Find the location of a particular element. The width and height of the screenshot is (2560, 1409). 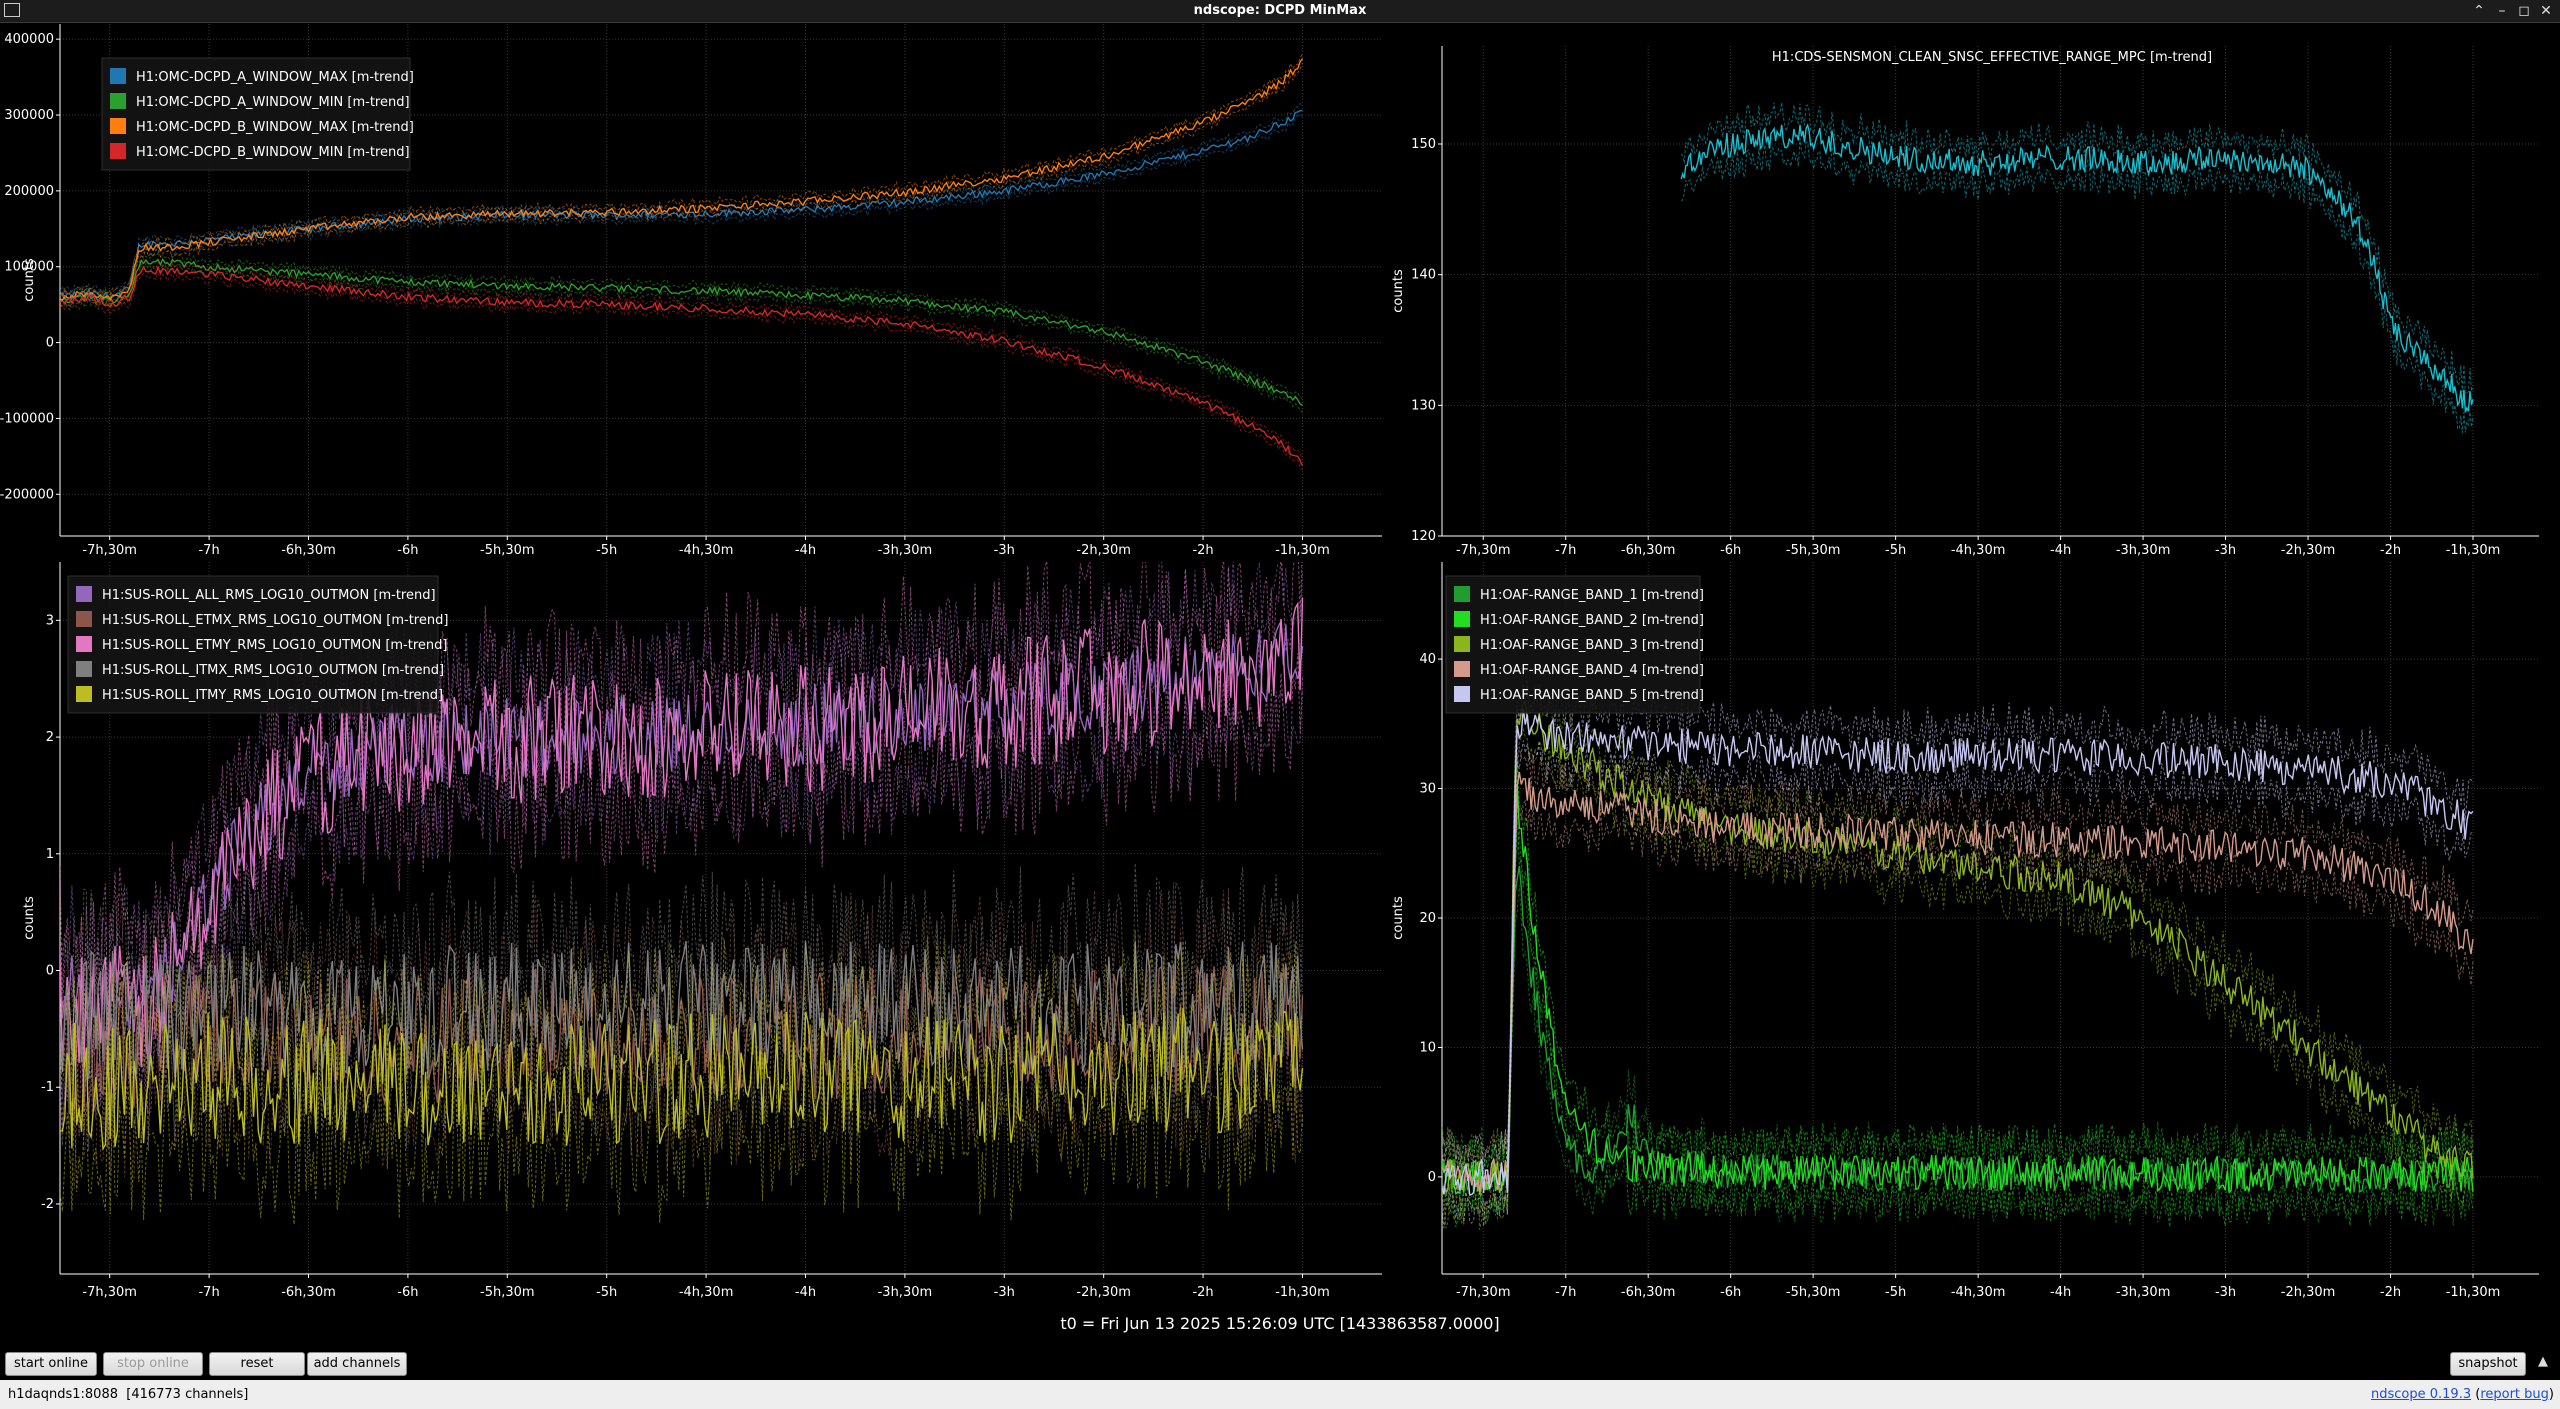

reset-button: reset is located at coordinates (257, 1364).